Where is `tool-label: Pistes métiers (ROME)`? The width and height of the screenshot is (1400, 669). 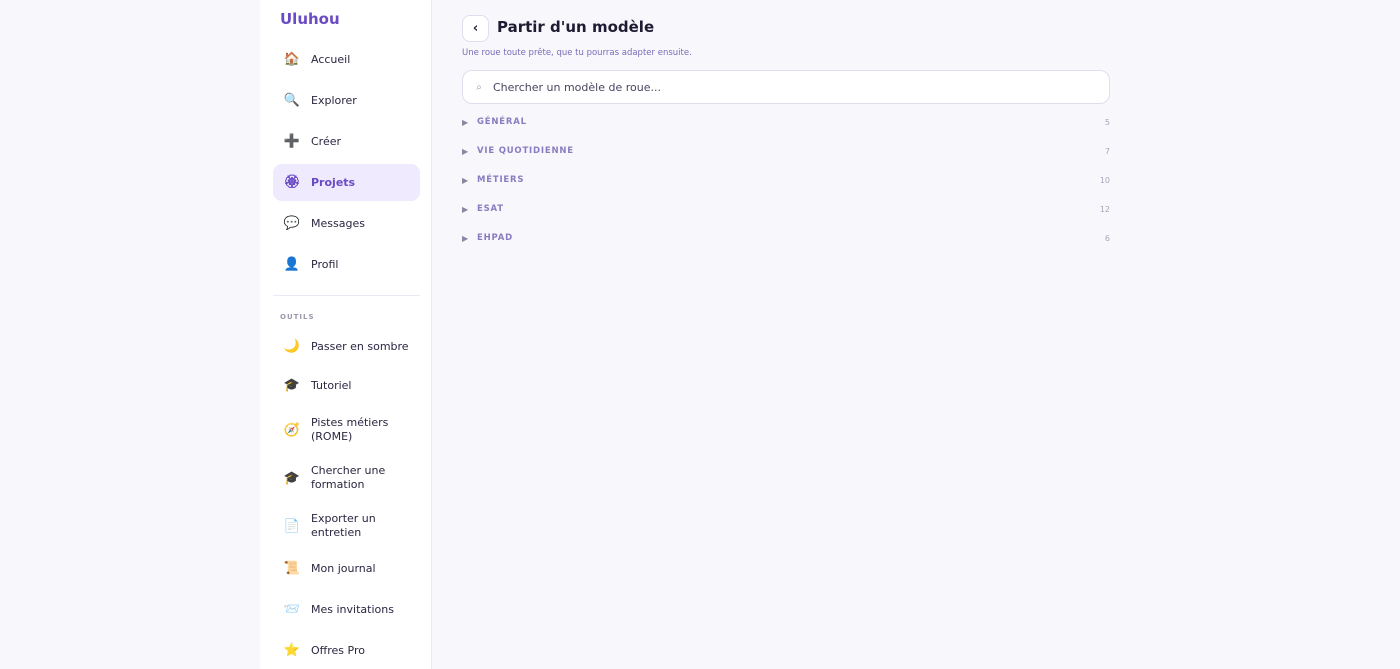 tool-label: Pistes métiers (ROME) is located at coordinates (350, 429).